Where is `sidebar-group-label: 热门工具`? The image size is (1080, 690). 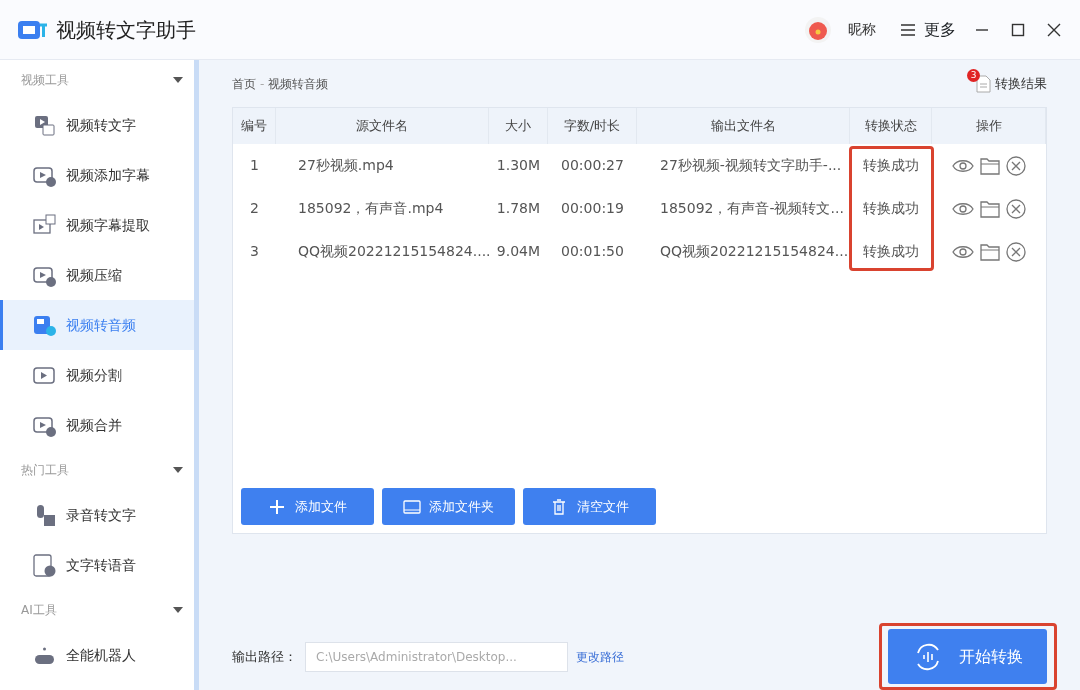 sidebar-group-label: 热门工具 is located at coordinates (45, 470).